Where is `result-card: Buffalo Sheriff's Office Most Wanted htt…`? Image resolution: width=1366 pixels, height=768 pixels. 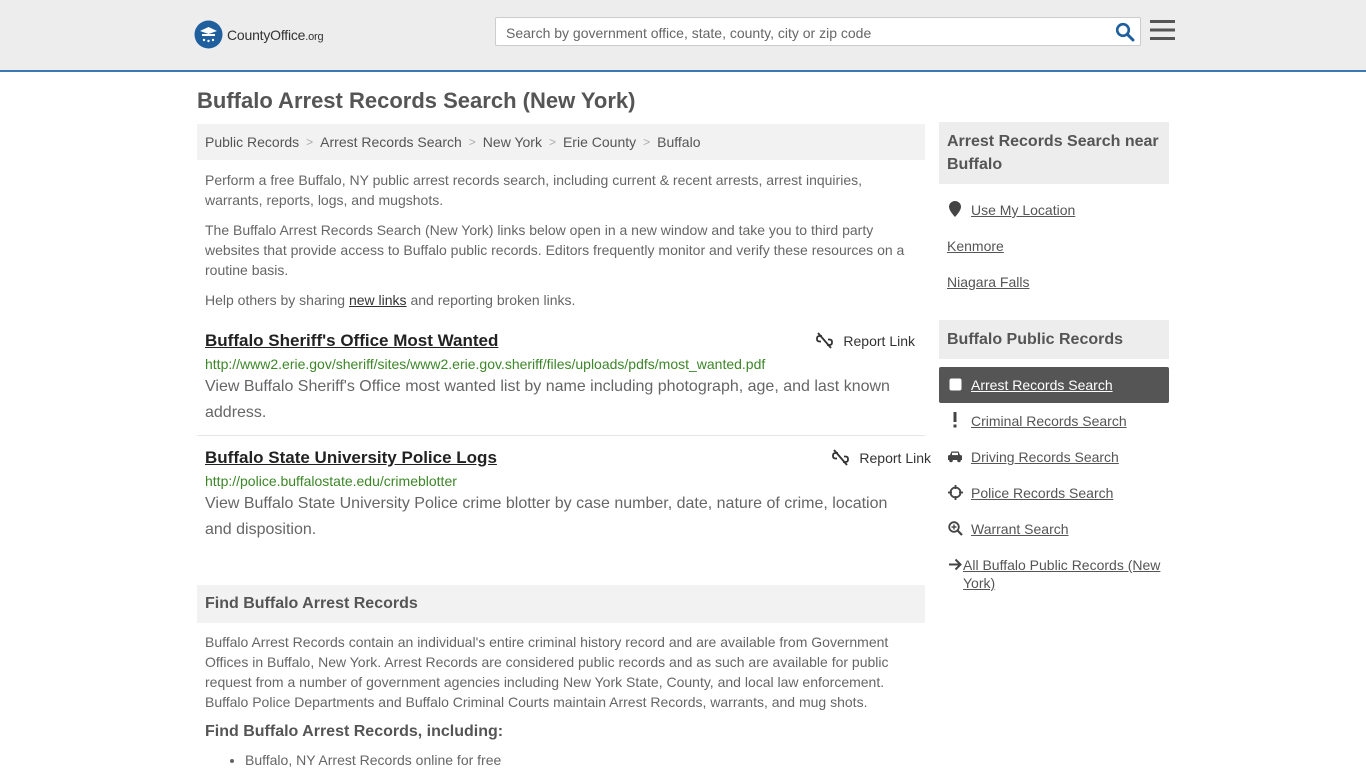
result-card: Buffalo Sheriff's Office Most Wanted htt… is located at coordinates (561, 383).